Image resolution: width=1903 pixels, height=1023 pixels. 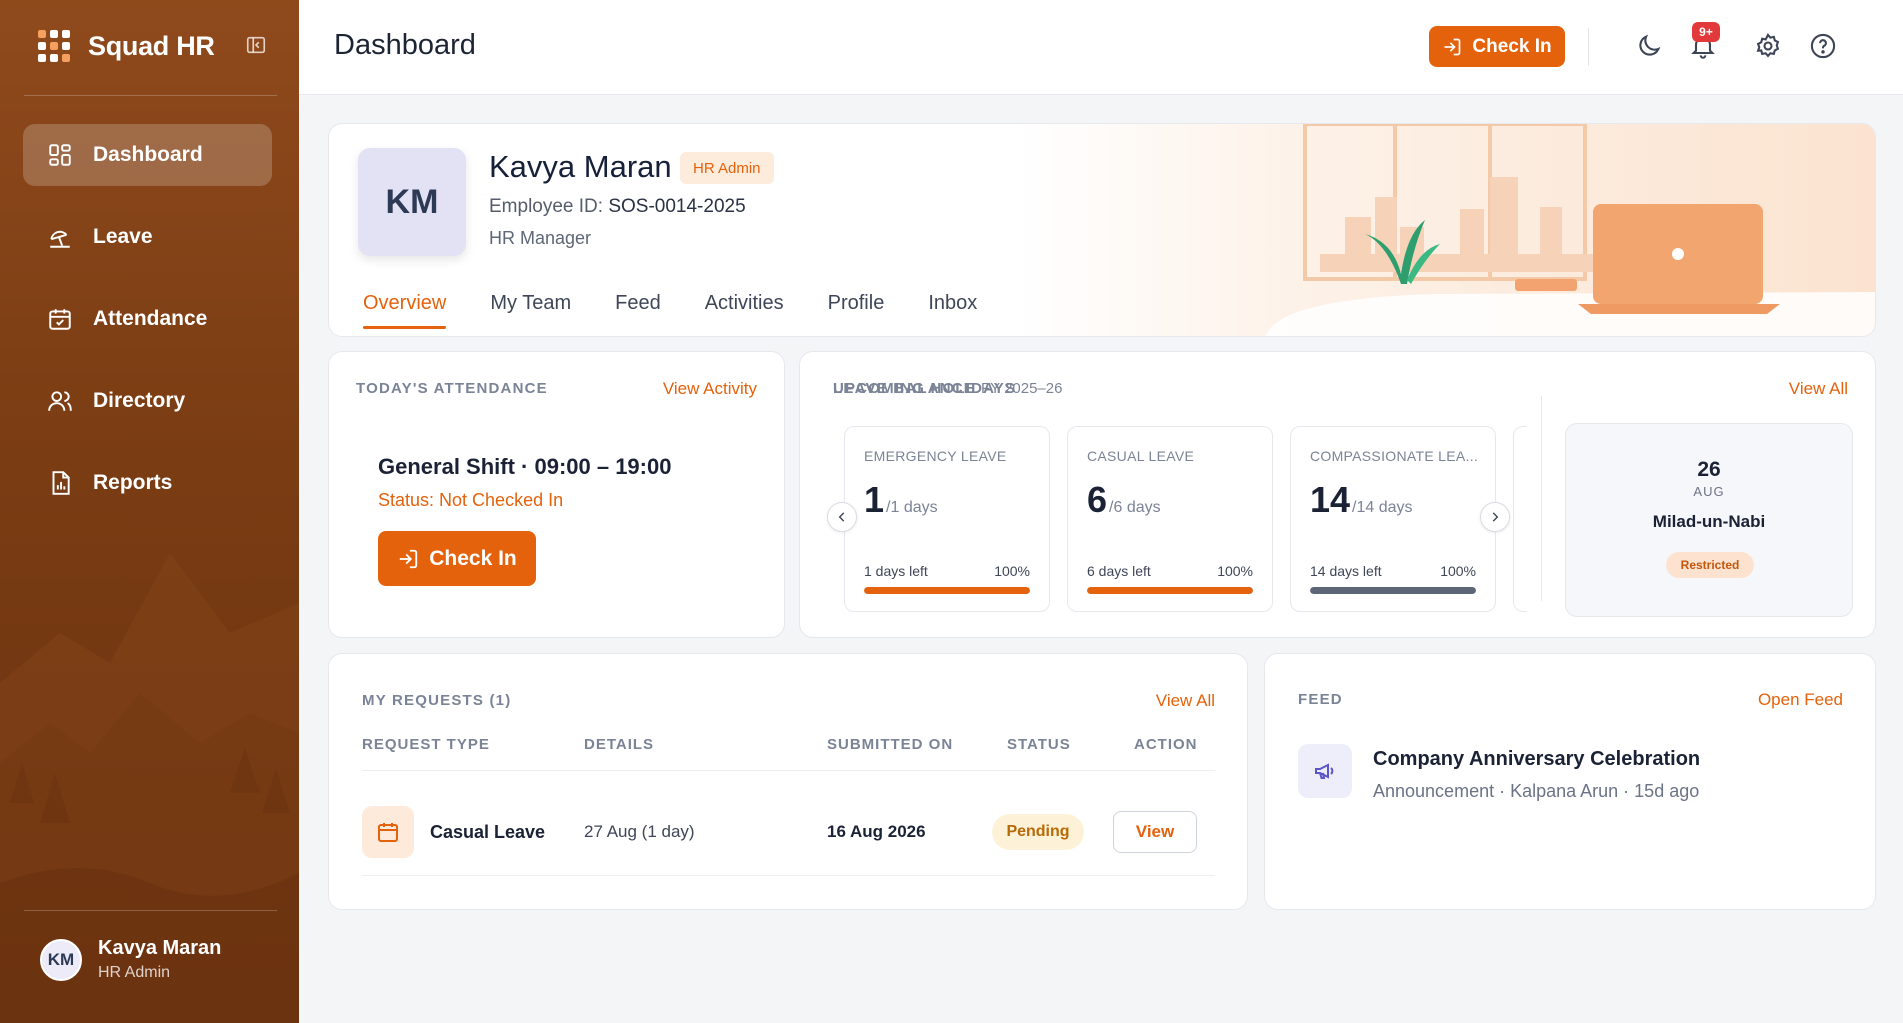 What do you see at coordinates (1823, 46) in the screenshot?
I see `help-icon` at bounding box center [1823, 46].